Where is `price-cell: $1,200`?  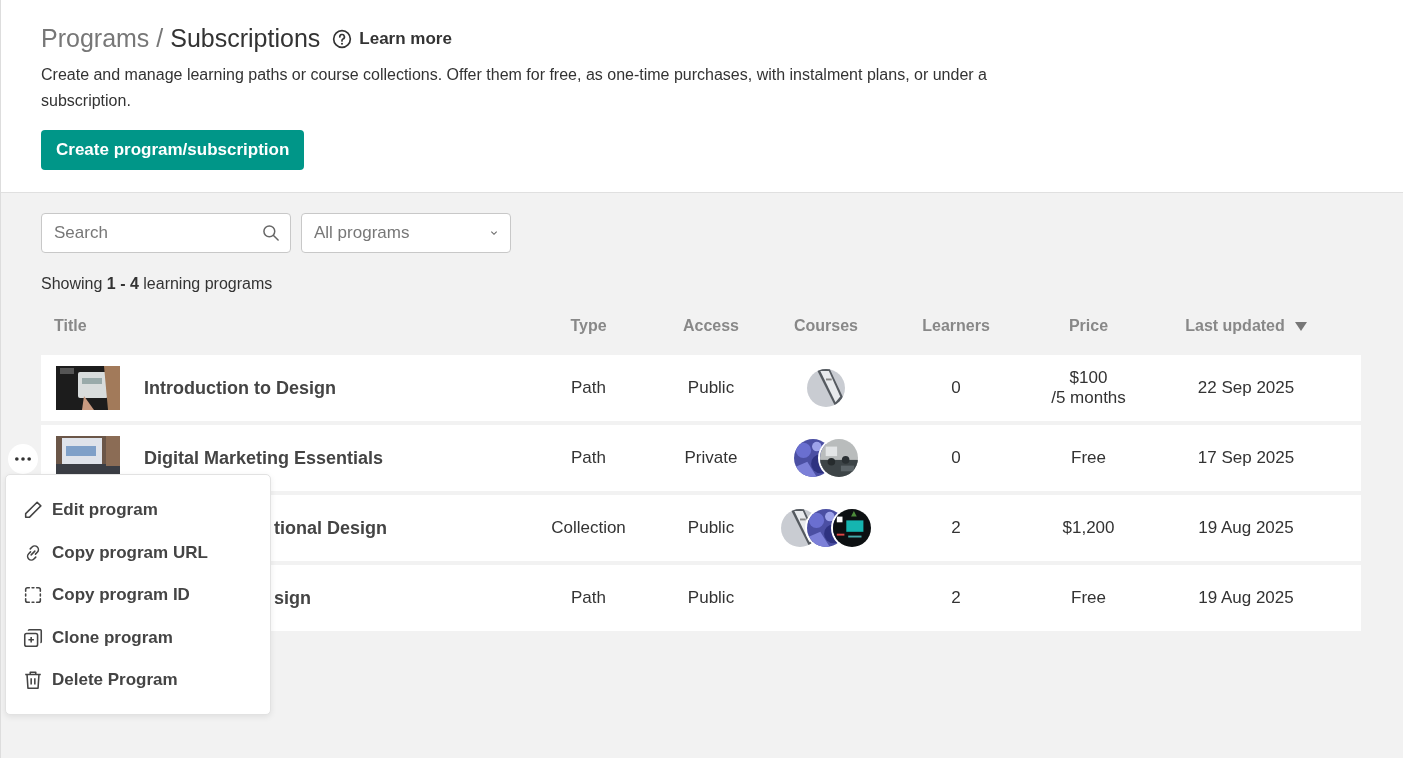
price-cell: $1,200 is located at coordinates (1088, 528).